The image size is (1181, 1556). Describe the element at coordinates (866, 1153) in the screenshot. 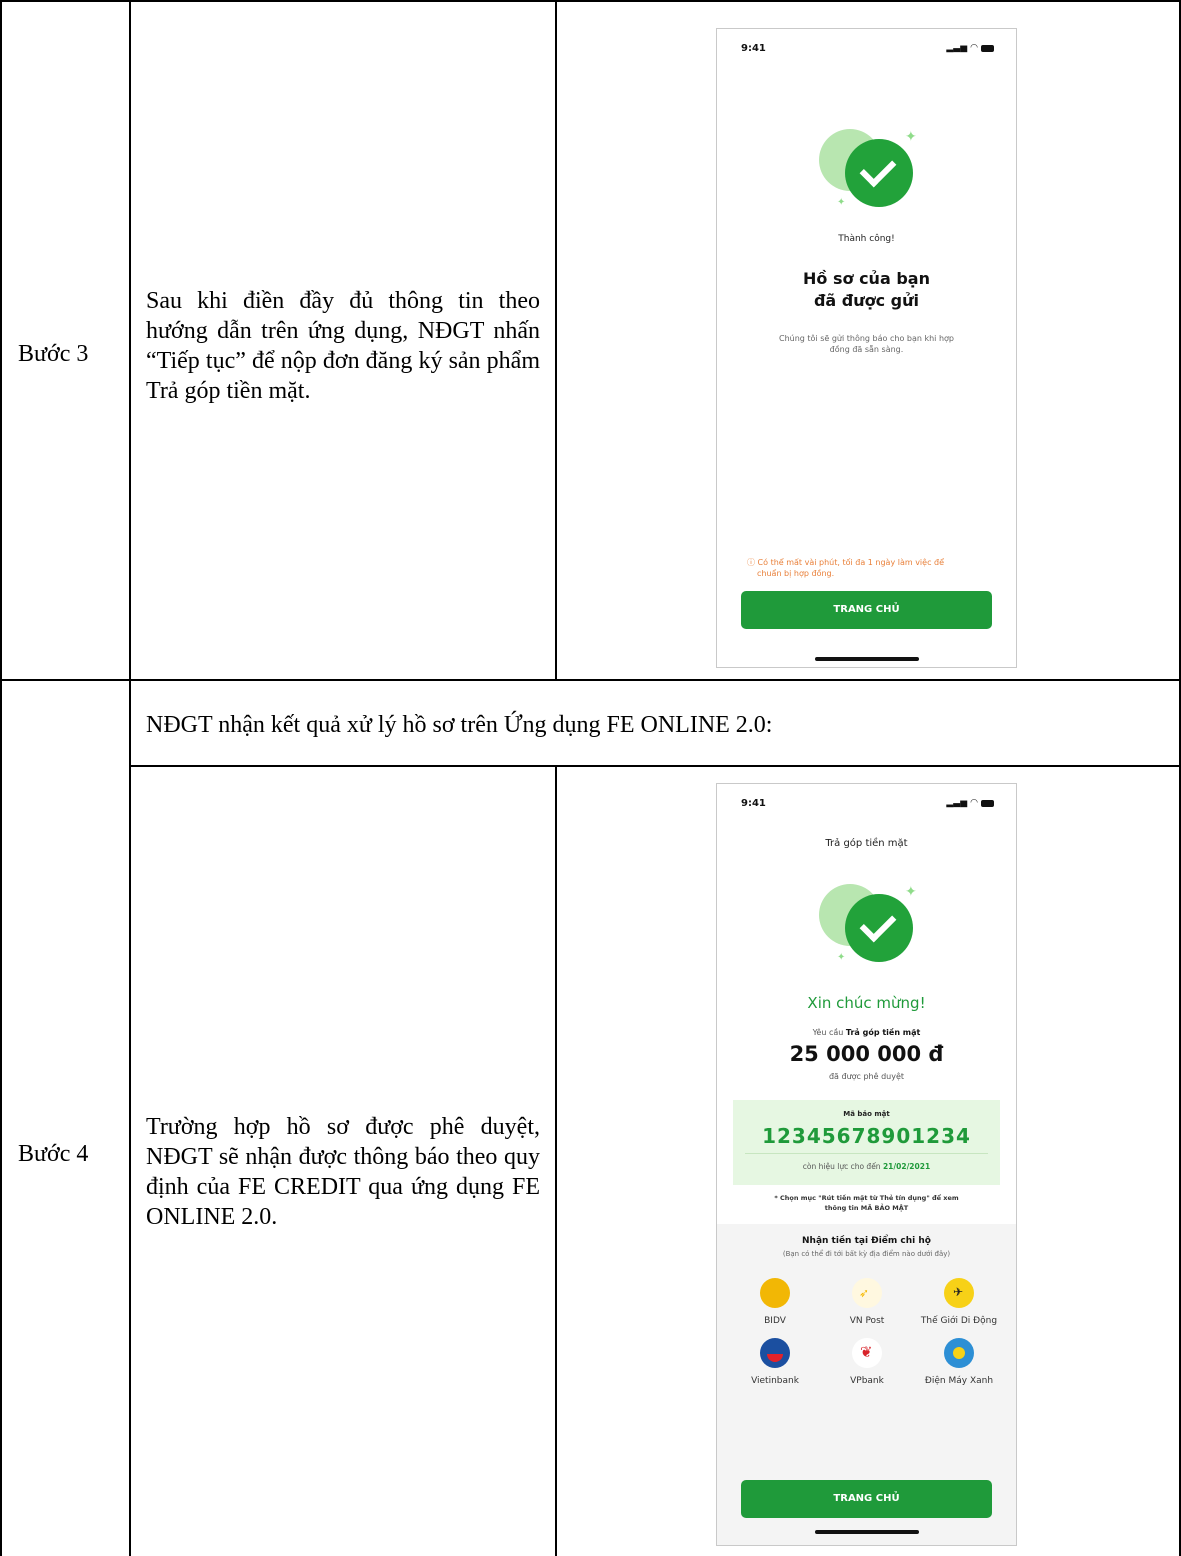

I see `code-divider` at that location.